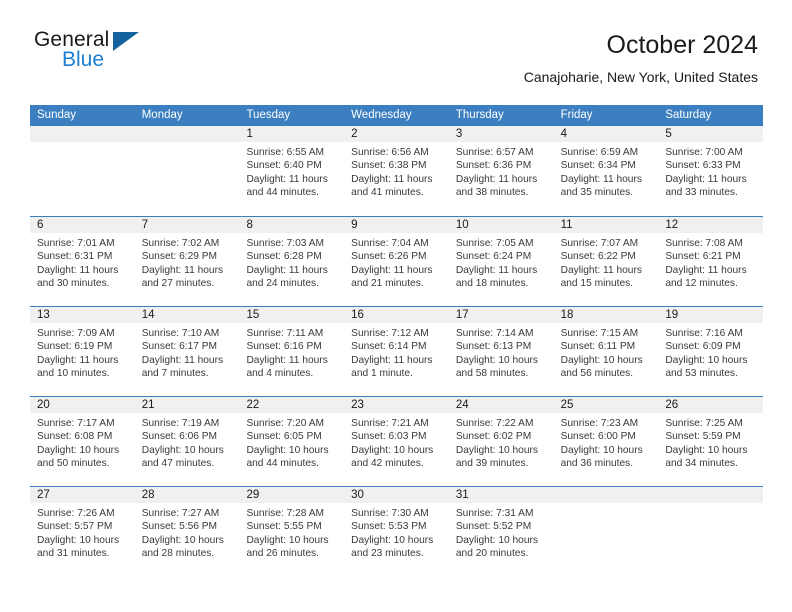  Describe the element at coordinates (494, 243) in the screenshot. I see `sunrise-text: Sunrise: 7:05 AM` at that location.